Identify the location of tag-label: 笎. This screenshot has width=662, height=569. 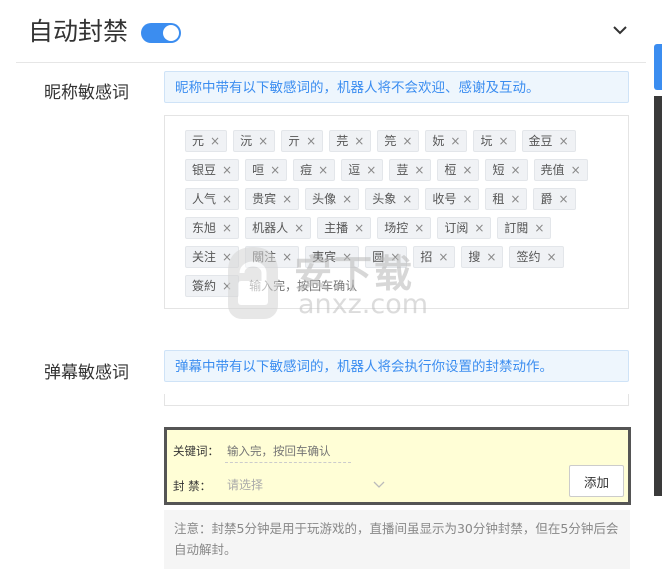
(390, 141).